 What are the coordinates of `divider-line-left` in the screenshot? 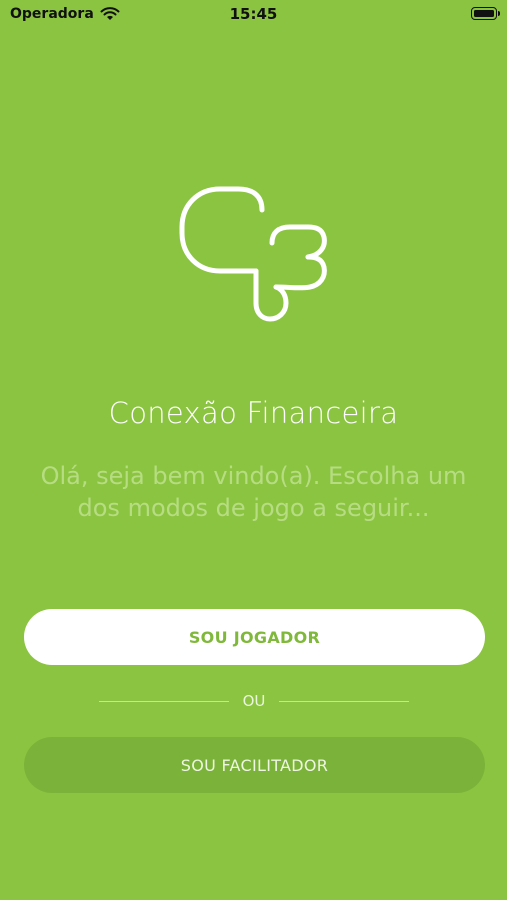 It's located at (164, 701).